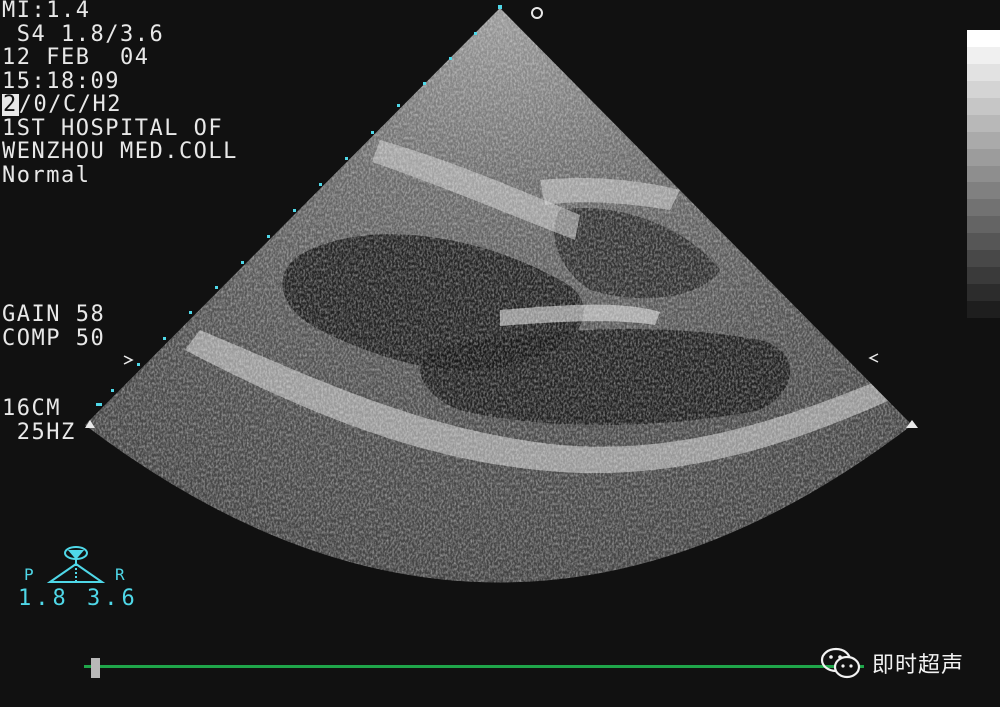 Image resolution: width=1000 pixels, height=707 pixels. I want to click on comp-value: COMP 50, so click(54, 338).